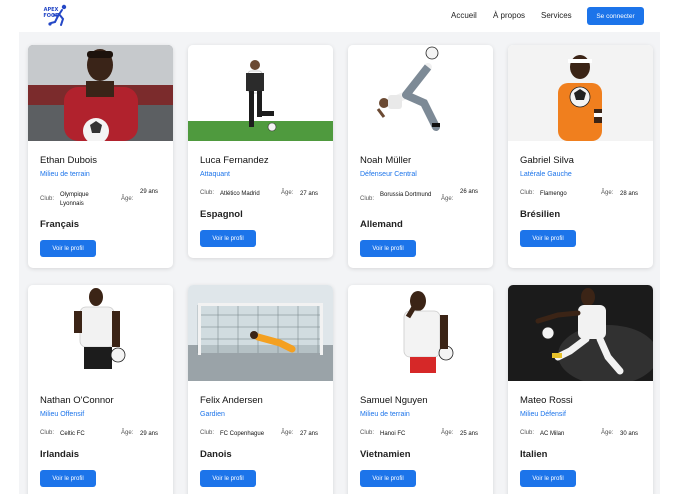 The height and width of the screenshot is (494, 674). I want to click on age-value: 26 ans, so click(469, 192).